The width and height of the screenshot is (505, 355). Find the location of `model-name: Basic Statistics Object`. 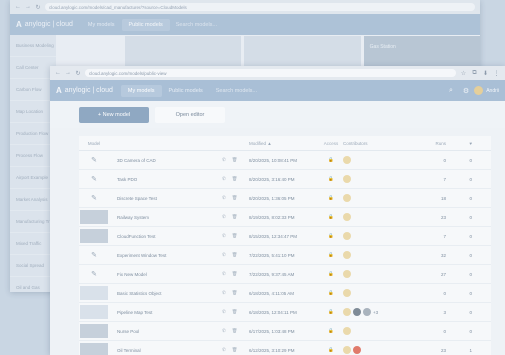

model-name: Basic Statistics Object is located at coordinates (165, 293).